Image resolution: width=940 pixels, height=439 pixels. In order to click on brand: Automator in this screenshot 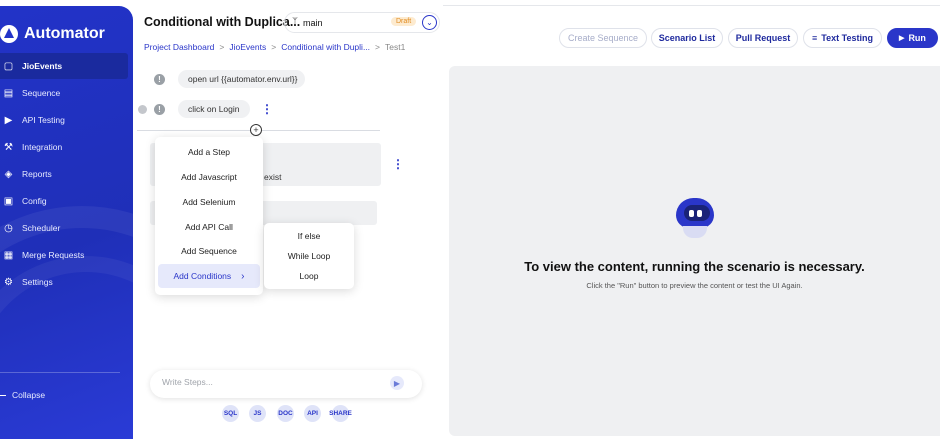, I will do `click(52, 34)`.